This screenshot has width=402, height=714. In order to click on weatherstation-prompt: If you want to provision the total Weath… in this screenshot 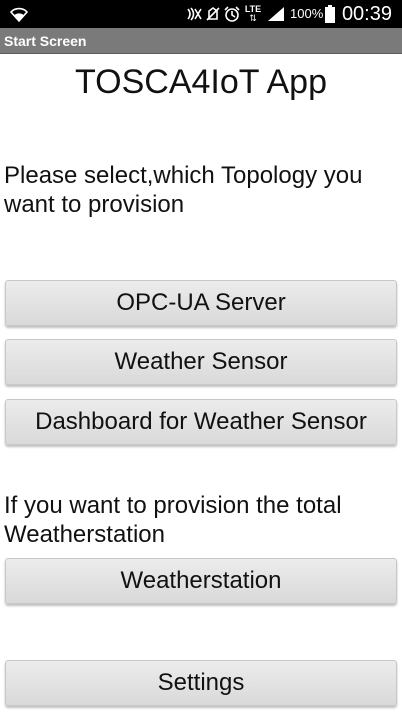, I will do `click(173, 520)`.